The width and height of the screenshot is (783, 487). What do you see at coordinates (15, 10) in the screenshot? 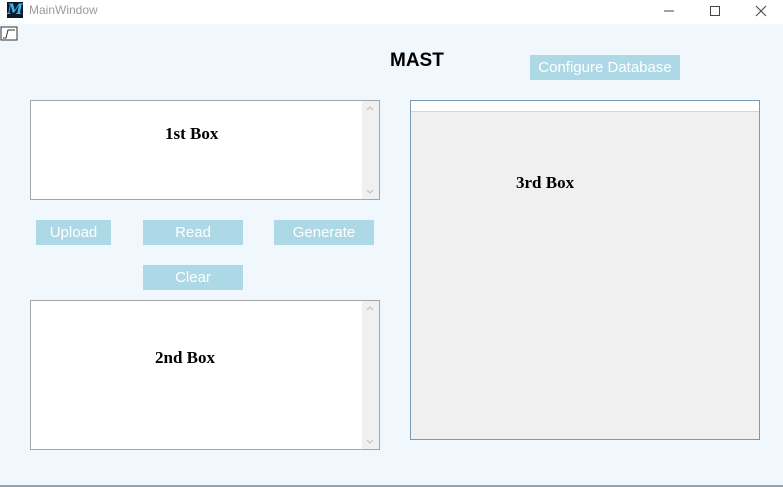
I see `app-logo-icon: M` at bounding box center [15, 10].